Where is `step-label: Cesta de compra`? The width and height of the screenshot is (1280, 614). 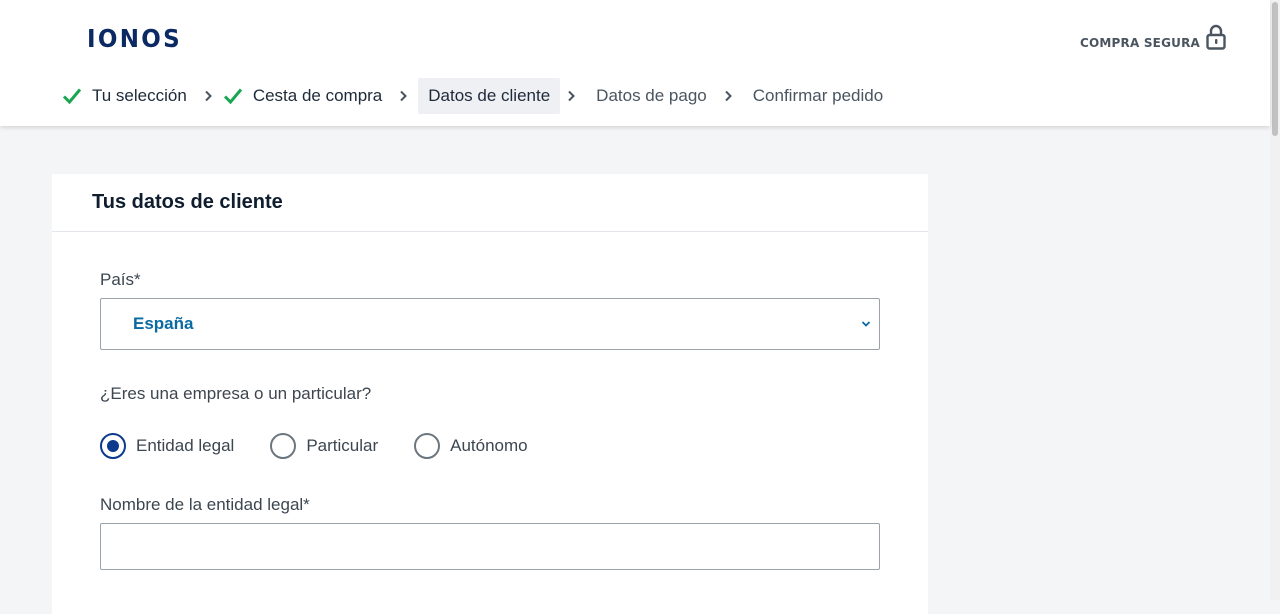
step-label: Cesta de compra is located at coordinates (317, 95).